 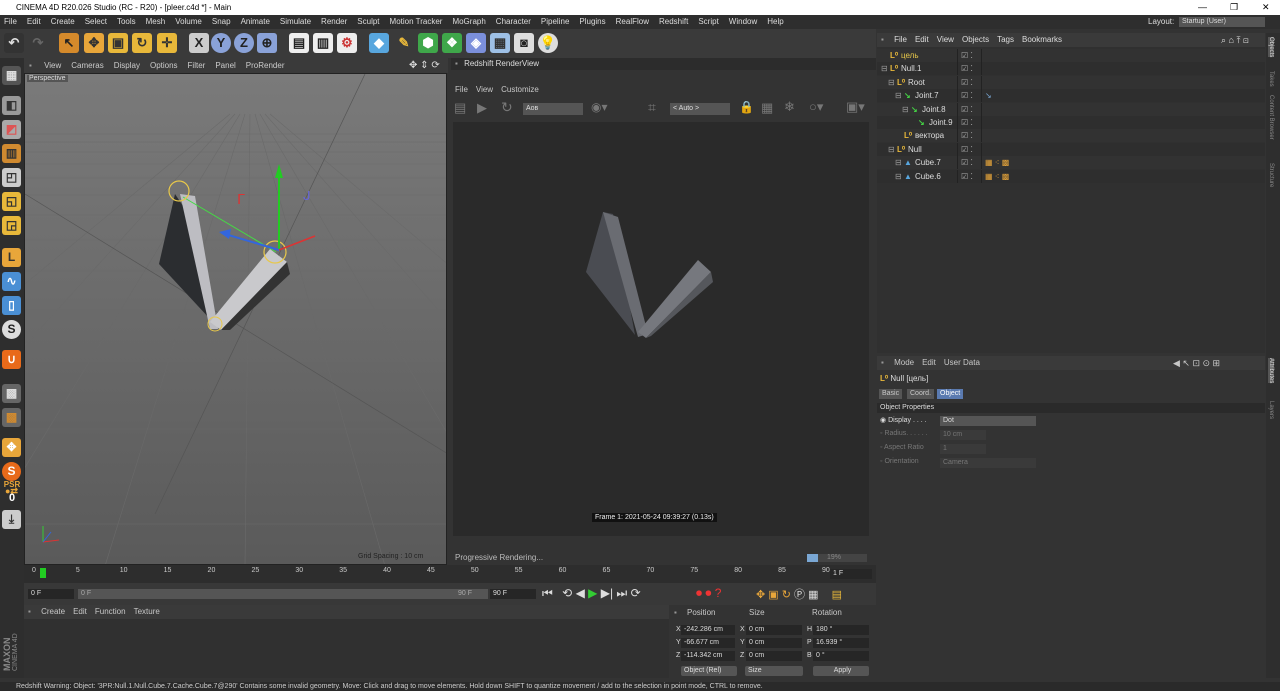 I want to click on menu-window: Window, so click(x=743, y=21).